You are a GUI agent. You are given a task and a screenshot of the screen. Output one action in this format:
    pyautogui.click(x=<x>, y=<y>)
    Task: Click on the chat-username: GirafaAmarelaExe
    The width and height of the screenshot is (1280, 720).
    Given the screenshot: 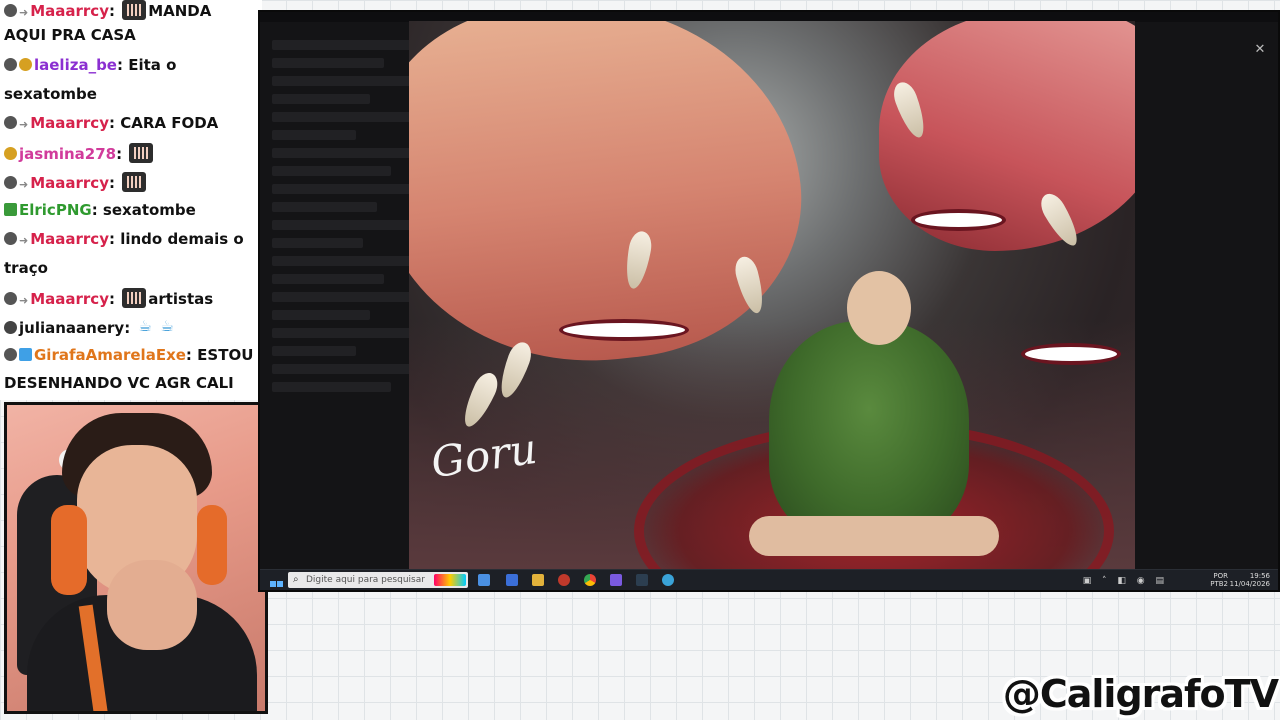 What is the action you would take?
    pyautogui.click(x=110, y=355)
    